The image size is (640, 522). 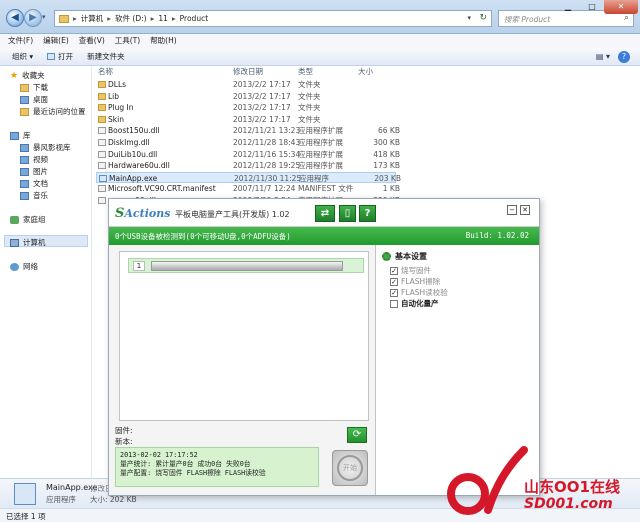 What do you see at coordinates (320, 154) in the screenshot?
I see `file-type: 应用程序扩展` at bounding box center [320, 154].